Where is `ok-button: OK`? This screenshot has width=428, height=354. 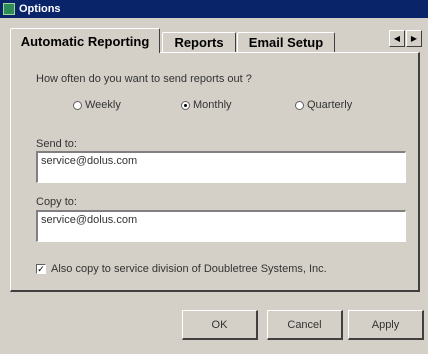
ok-button: OK is located at coordinates (220, 325).